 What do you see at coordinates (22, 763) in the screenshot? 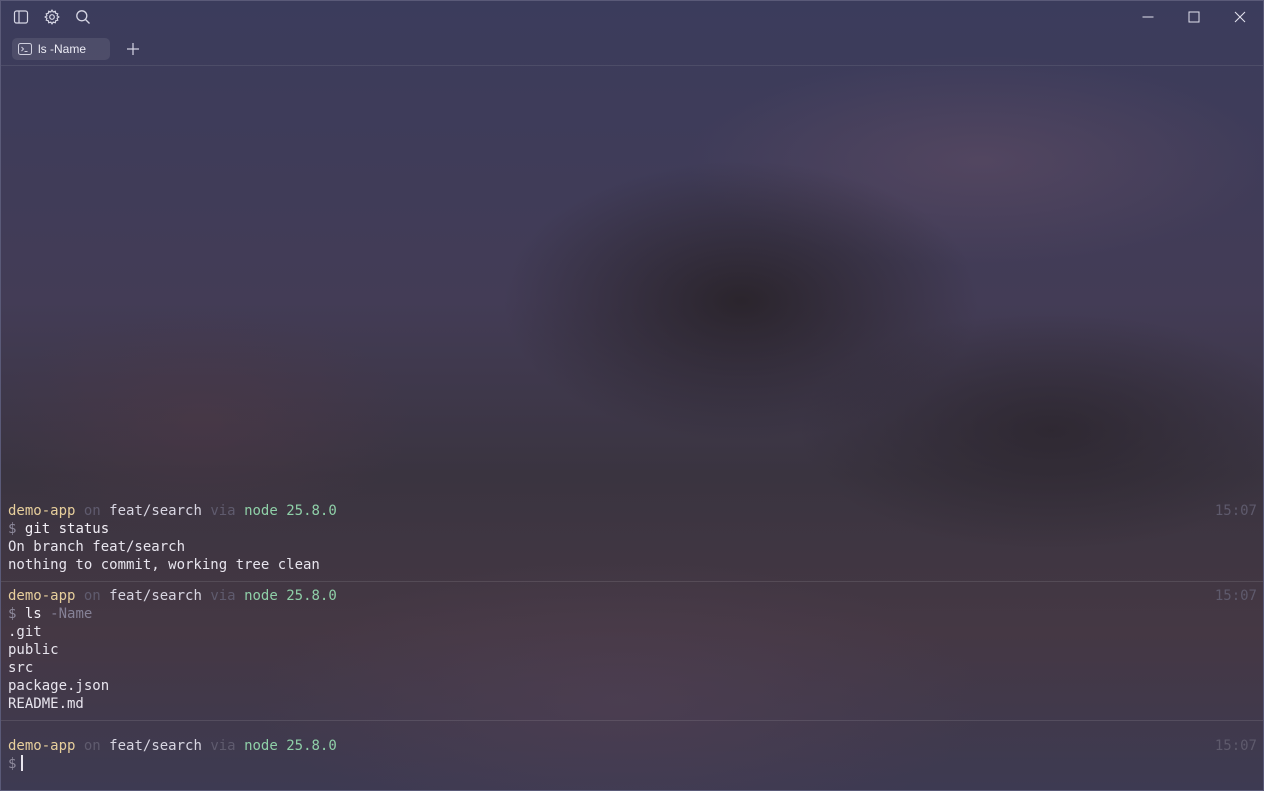
I see `text-cursor` at bounding box center [22, 763].